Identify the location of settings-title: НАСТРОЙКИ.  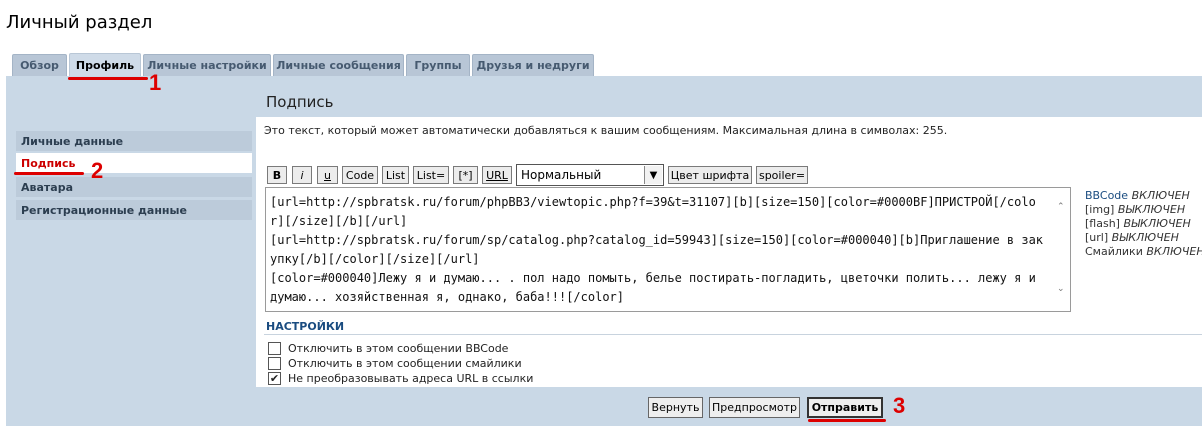
(305, 326).